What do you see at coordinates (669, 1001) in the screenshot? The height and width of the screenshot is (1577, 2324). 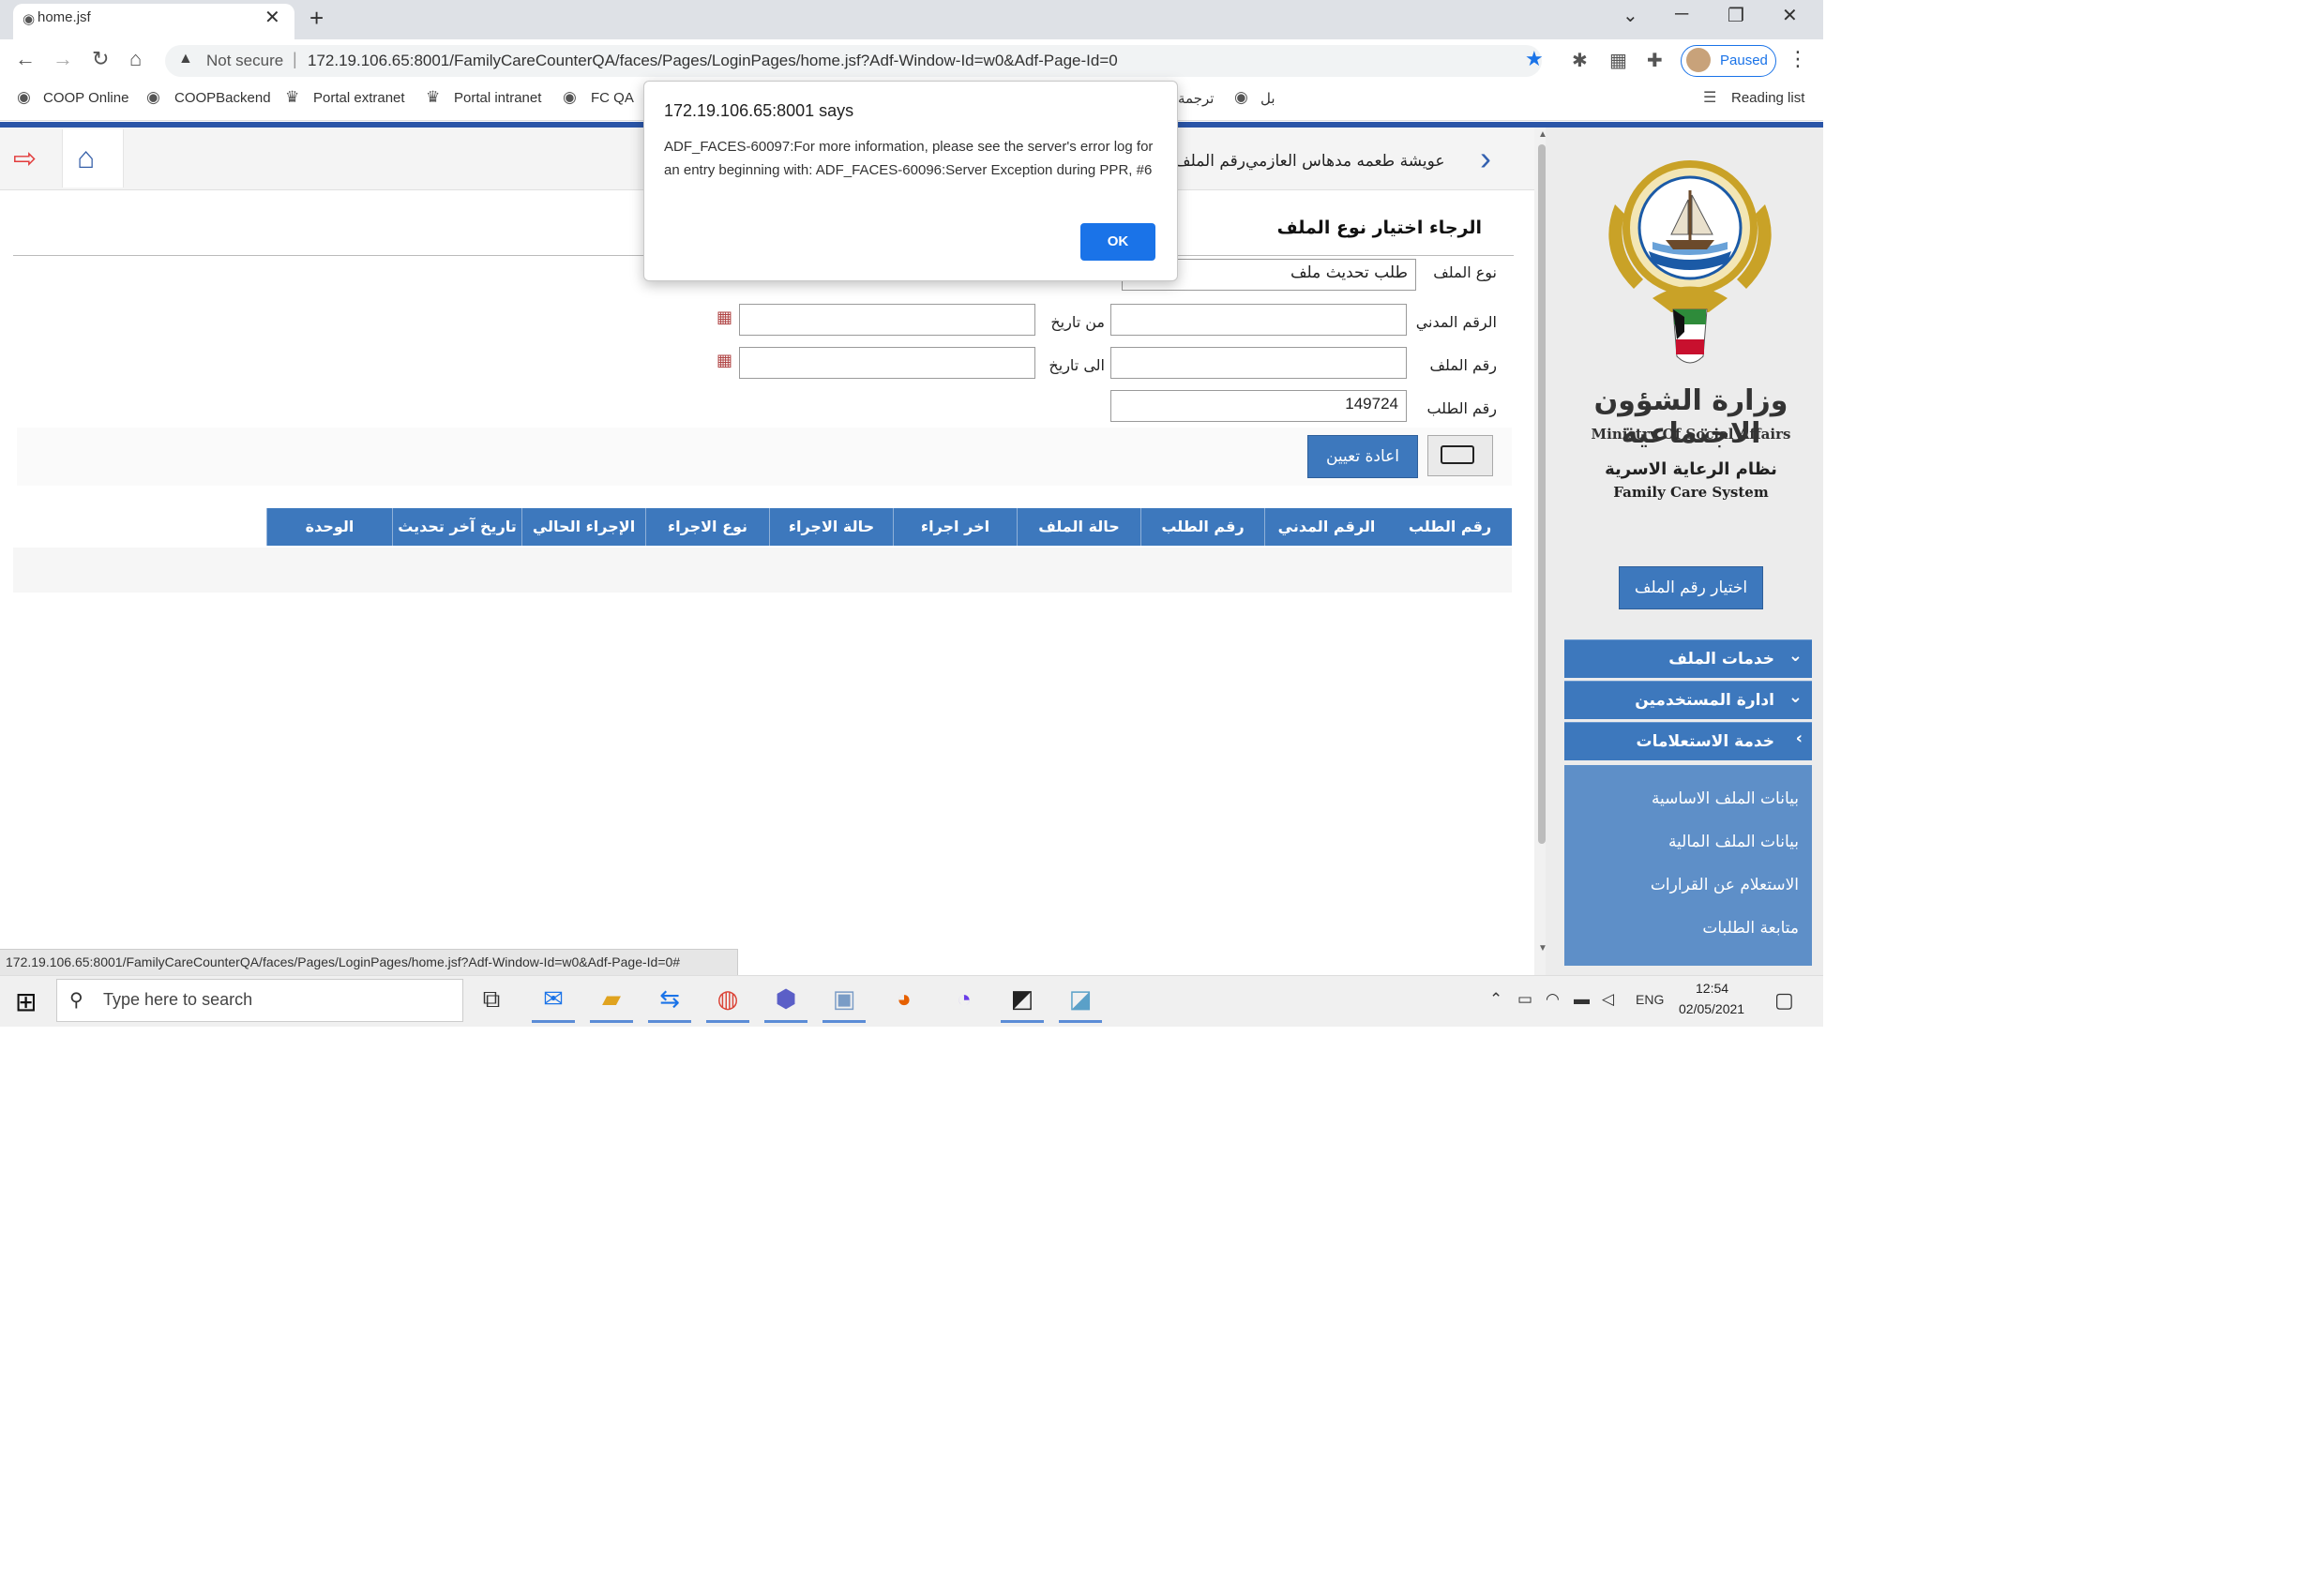 I see `remote-desktop-icon: ⇆` at bounding box center [669, 1001].